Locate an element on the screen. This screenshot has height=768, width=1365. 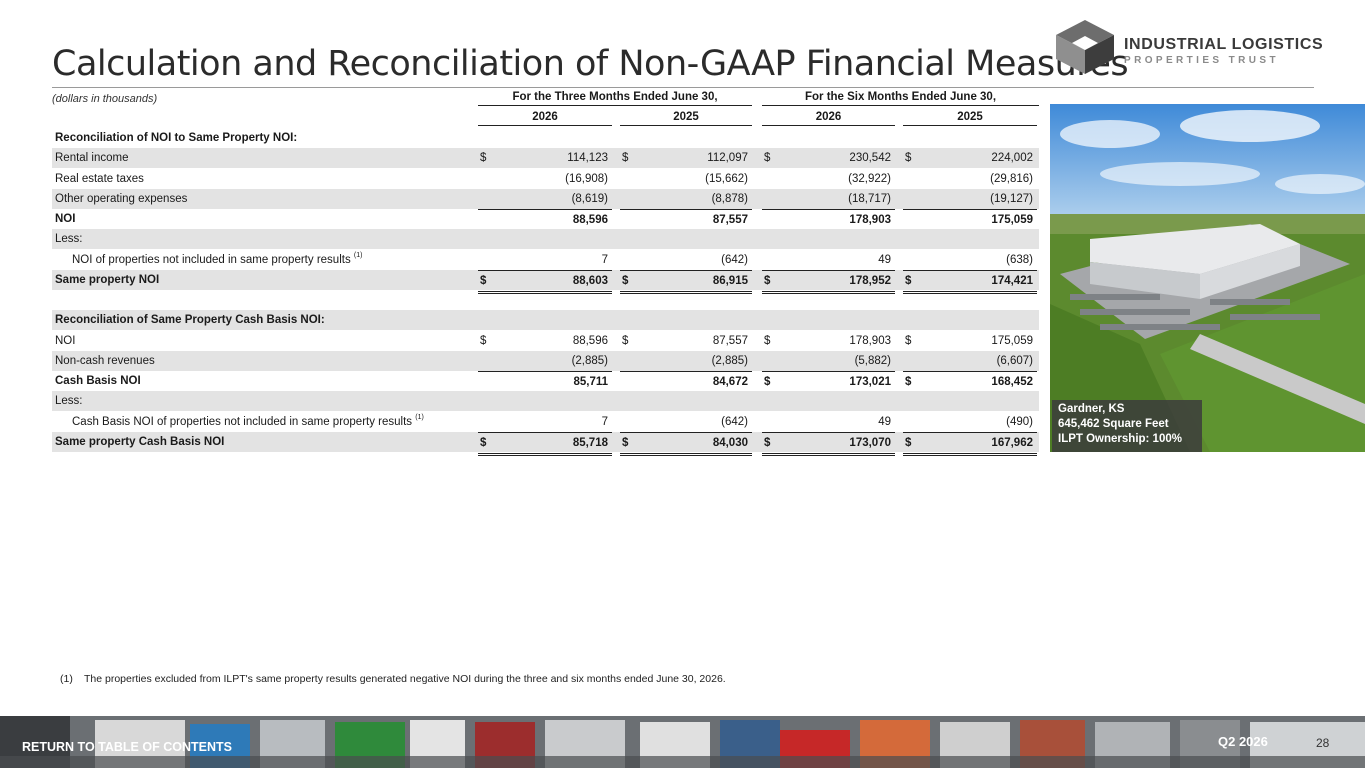
value-text: 178,952 is located at coordinates (870, 280).